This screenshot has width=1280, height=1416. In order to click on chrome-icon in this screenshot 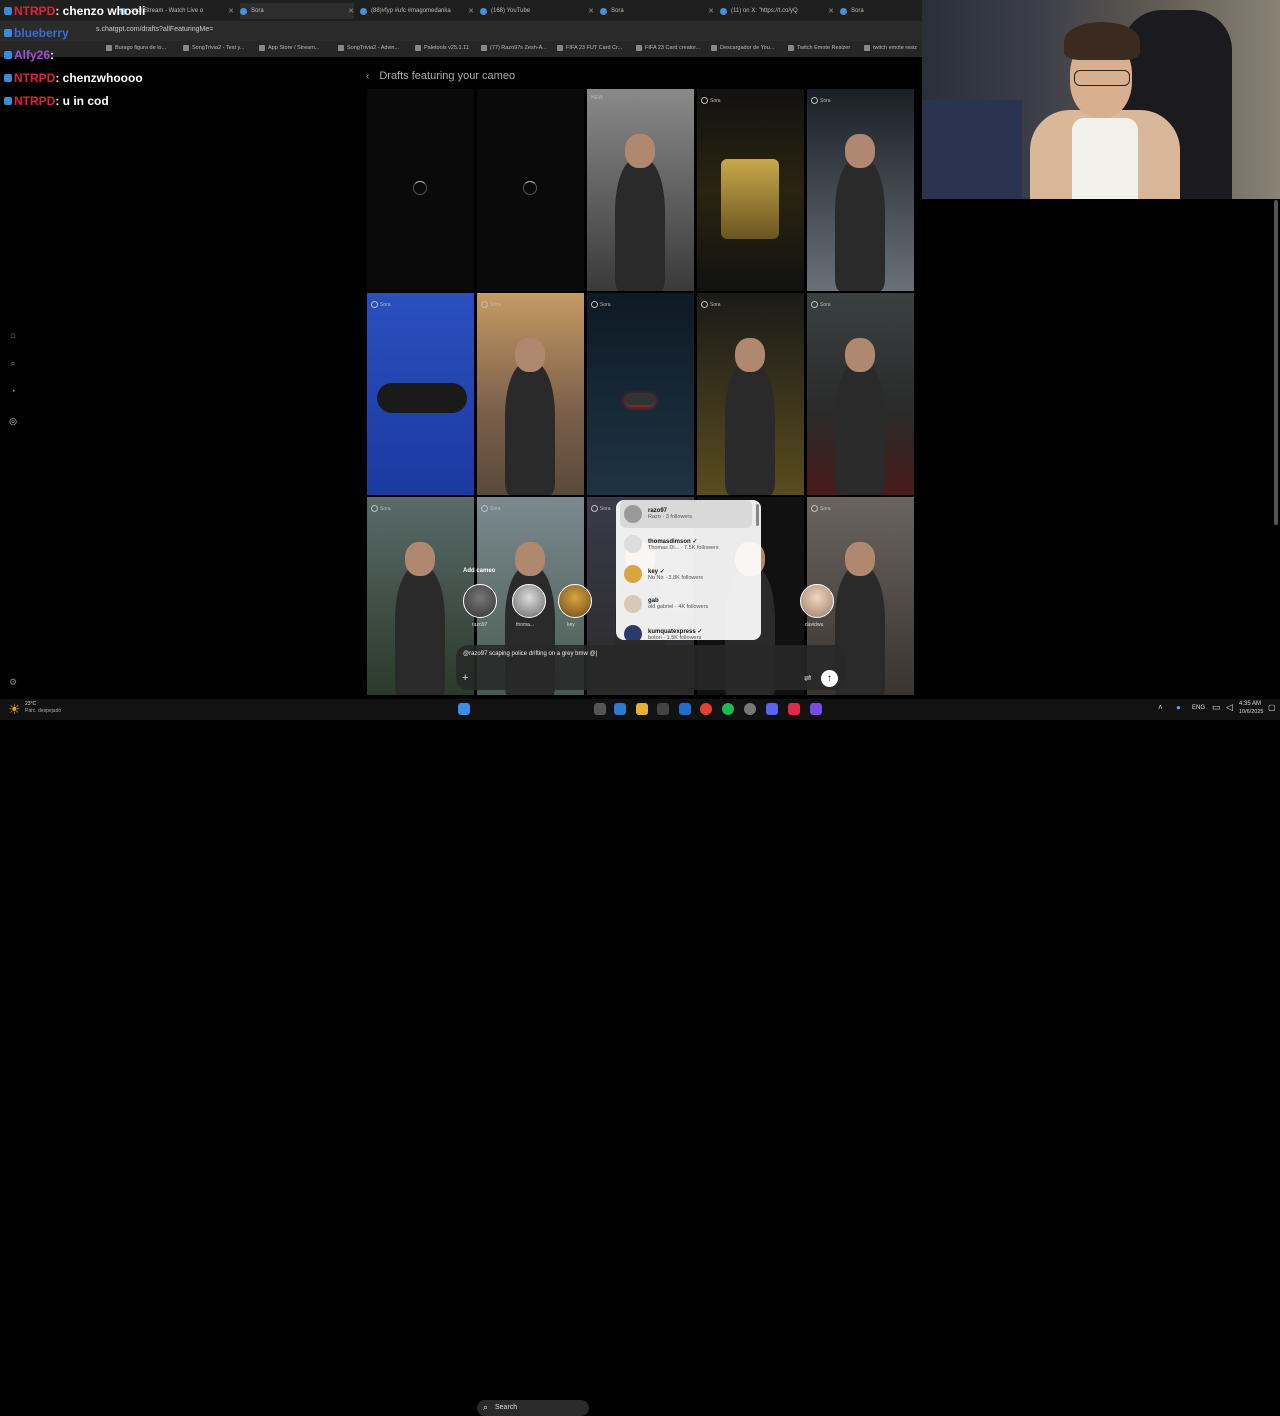, I will do `click(706, 709)`.